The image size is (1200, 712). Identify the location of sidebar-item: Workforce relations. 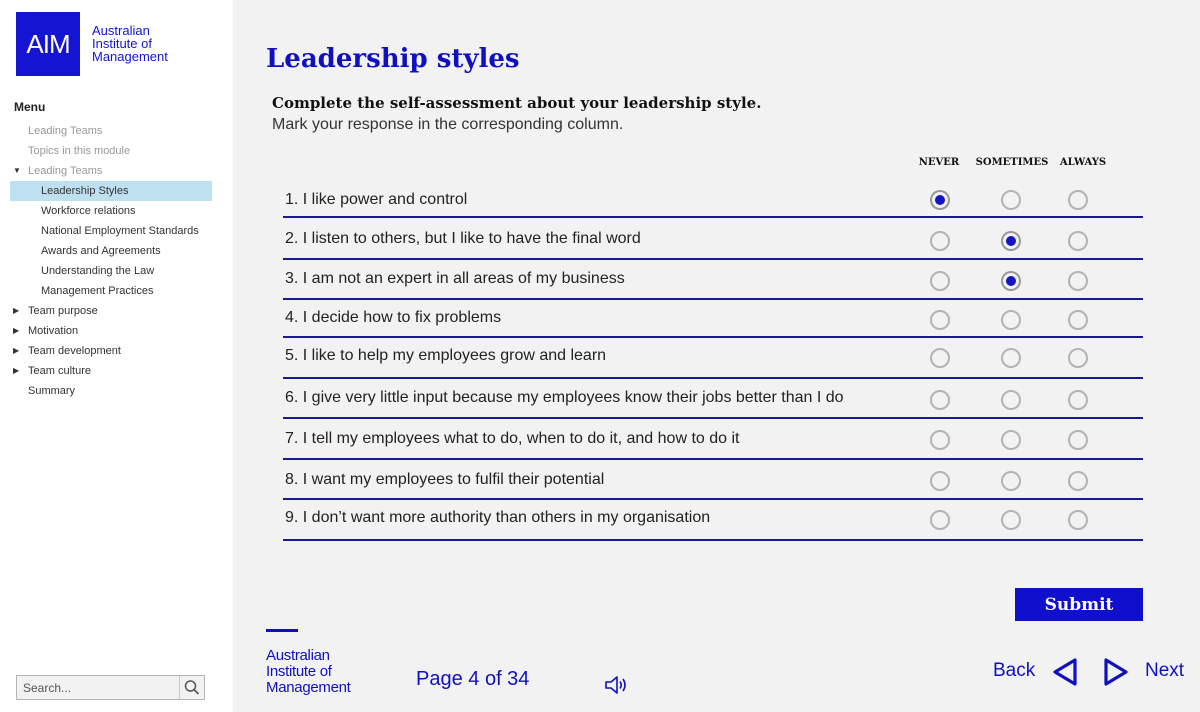
(111, 211).